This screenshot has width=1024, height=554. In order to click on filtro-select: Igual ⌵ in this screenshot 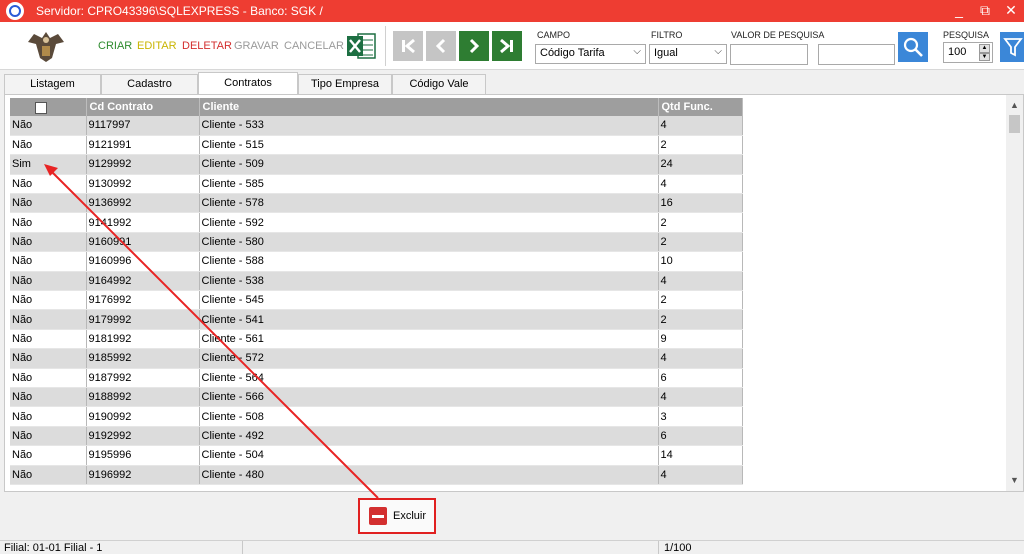, I will do `click(688, 54)`.